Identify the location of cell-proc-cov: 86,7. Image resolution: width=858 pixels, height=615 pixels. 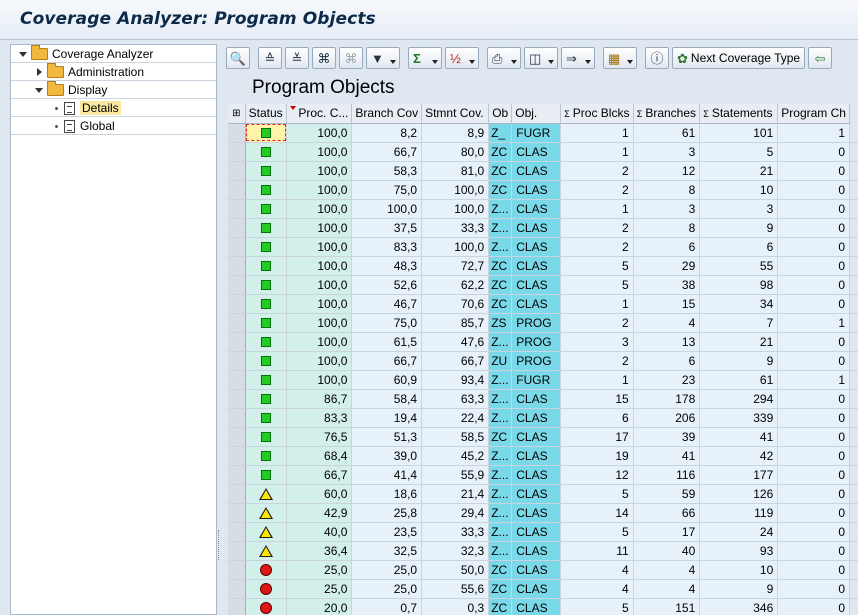
(319, 399).